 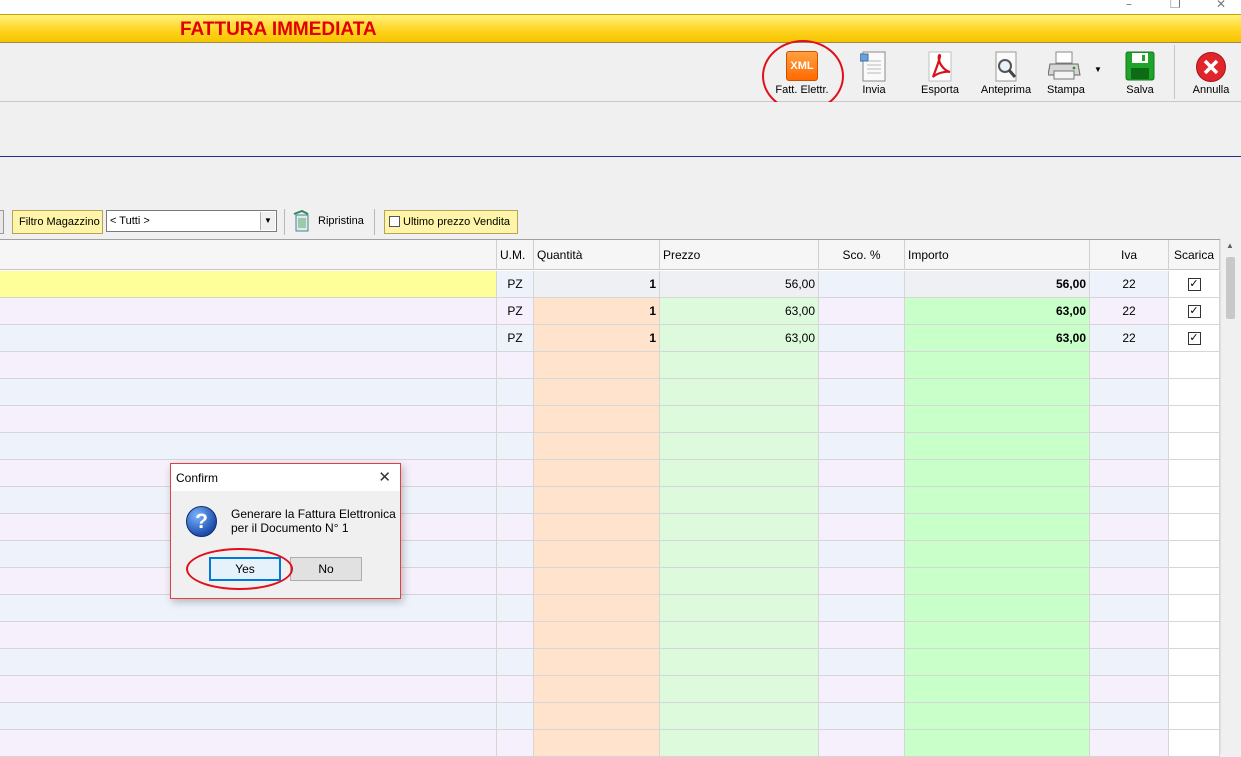 I want to click on table-row: PZ 1 56,00 56,00 22 ✓, so click(x=610, y=284).